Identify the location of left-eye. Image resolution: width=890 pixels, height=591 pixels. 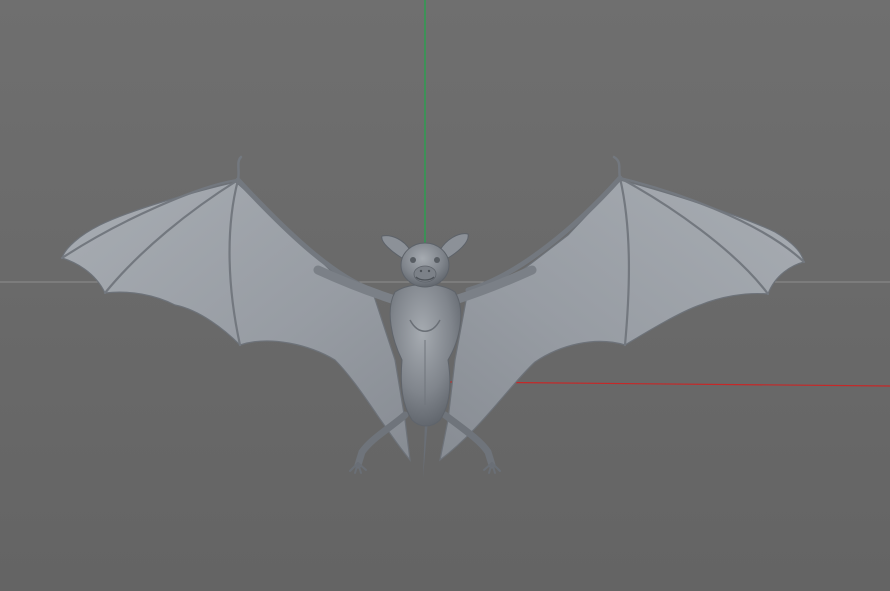
(413, 260).